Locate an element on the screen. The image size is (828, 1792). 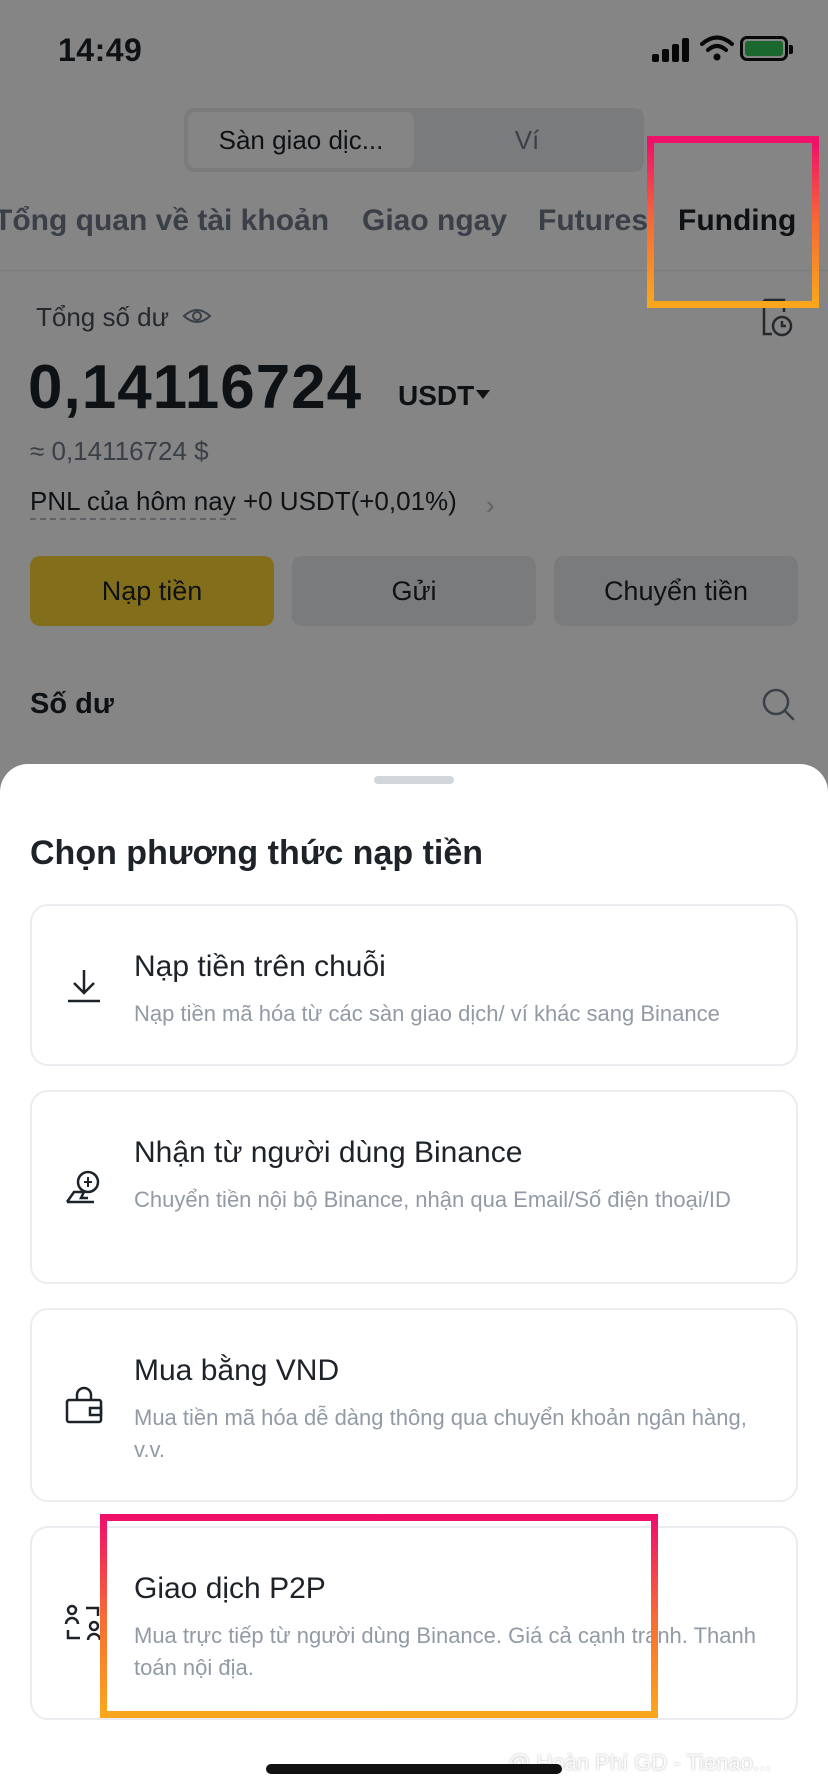
highlight-funding-tab is located at coordinates (733, 222).